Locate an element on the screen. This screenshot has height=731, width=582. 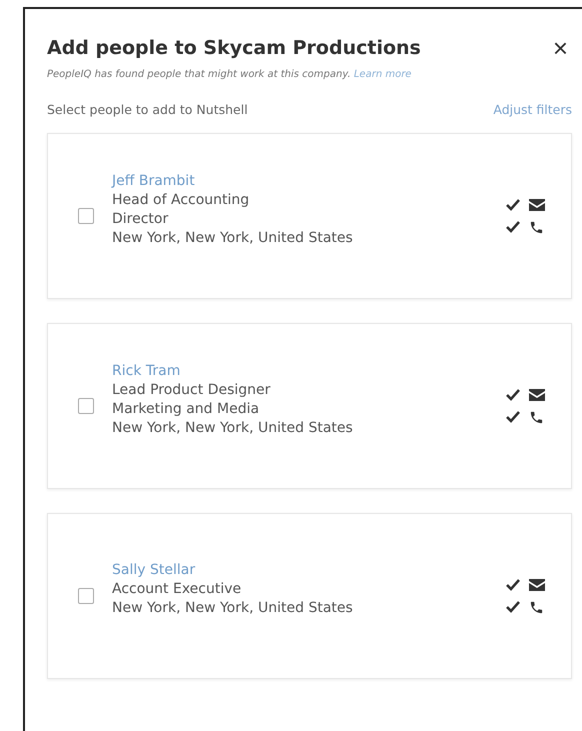
person-name-link: Sally Stellar is located at coordinates (299, 570).